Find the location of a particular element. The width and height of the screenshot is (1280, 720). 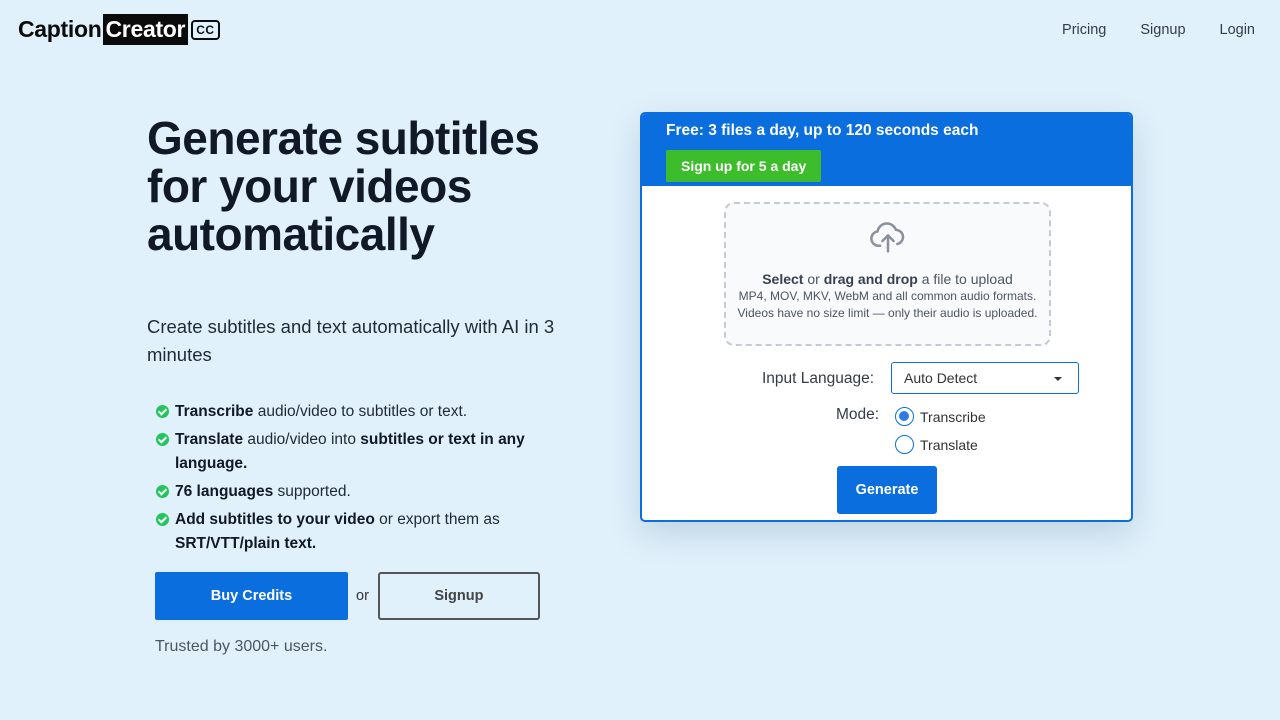

logo-word-caption: Caption is located at coordinates (60, 29).